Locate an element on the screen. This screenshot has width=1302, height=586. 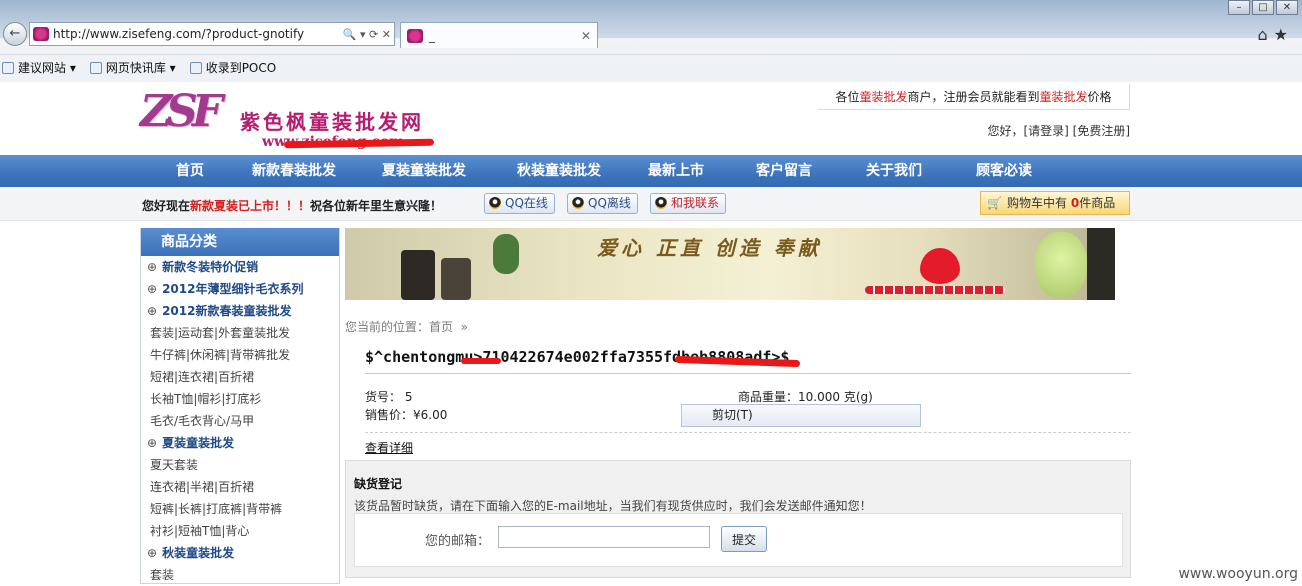
nav-new: 最新上市 is located at coordinates (702, 171).